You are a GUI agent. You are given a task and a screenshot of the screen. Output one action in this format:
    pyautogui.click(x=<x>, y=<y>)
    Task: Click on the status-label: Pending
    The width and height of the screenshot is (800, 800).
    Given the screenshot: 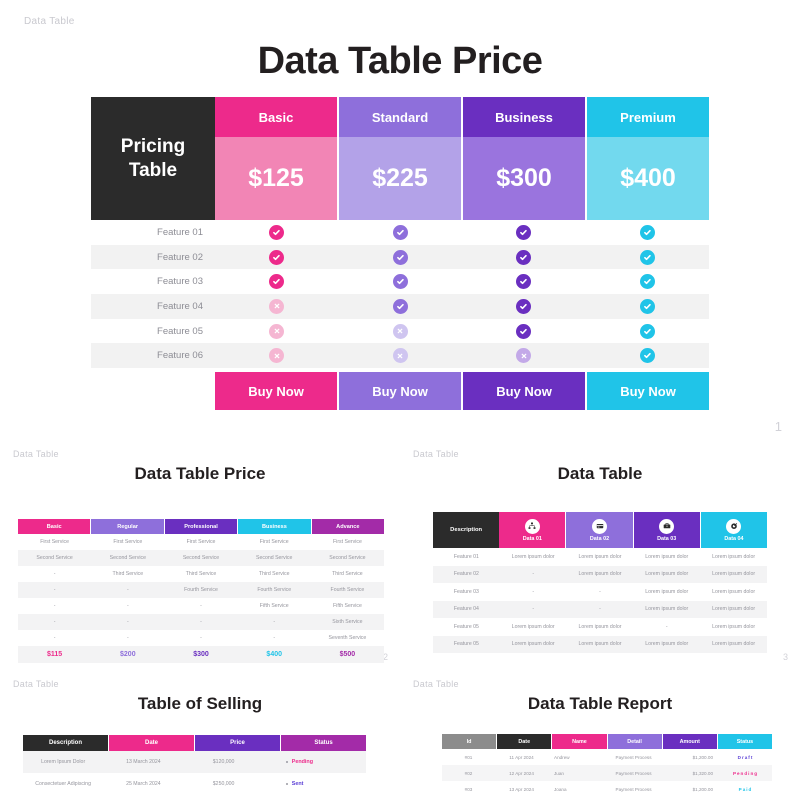 What is the action you would take?
    pyautogui.click(x=302, y=762)
    